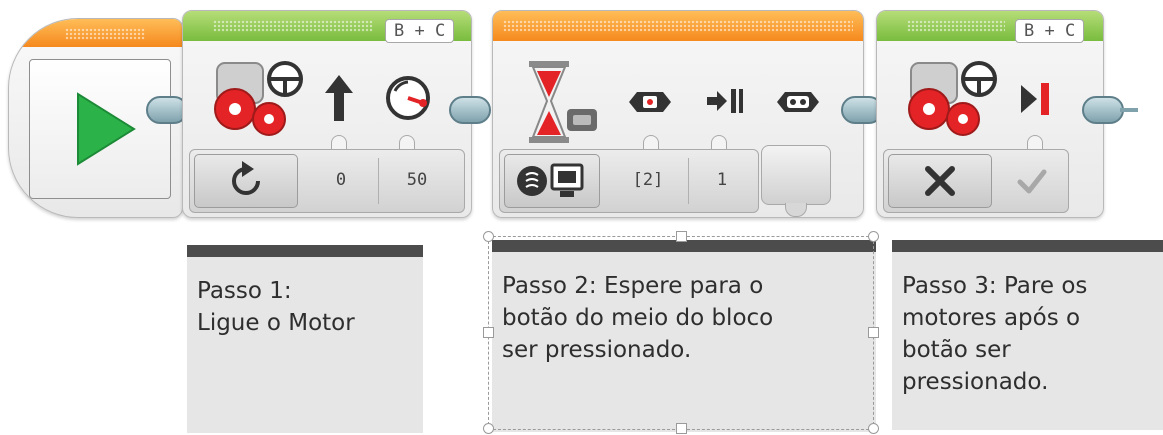 The image size is (1163, 435). I want to click on brick-button-center-icon, so click(650, 102).